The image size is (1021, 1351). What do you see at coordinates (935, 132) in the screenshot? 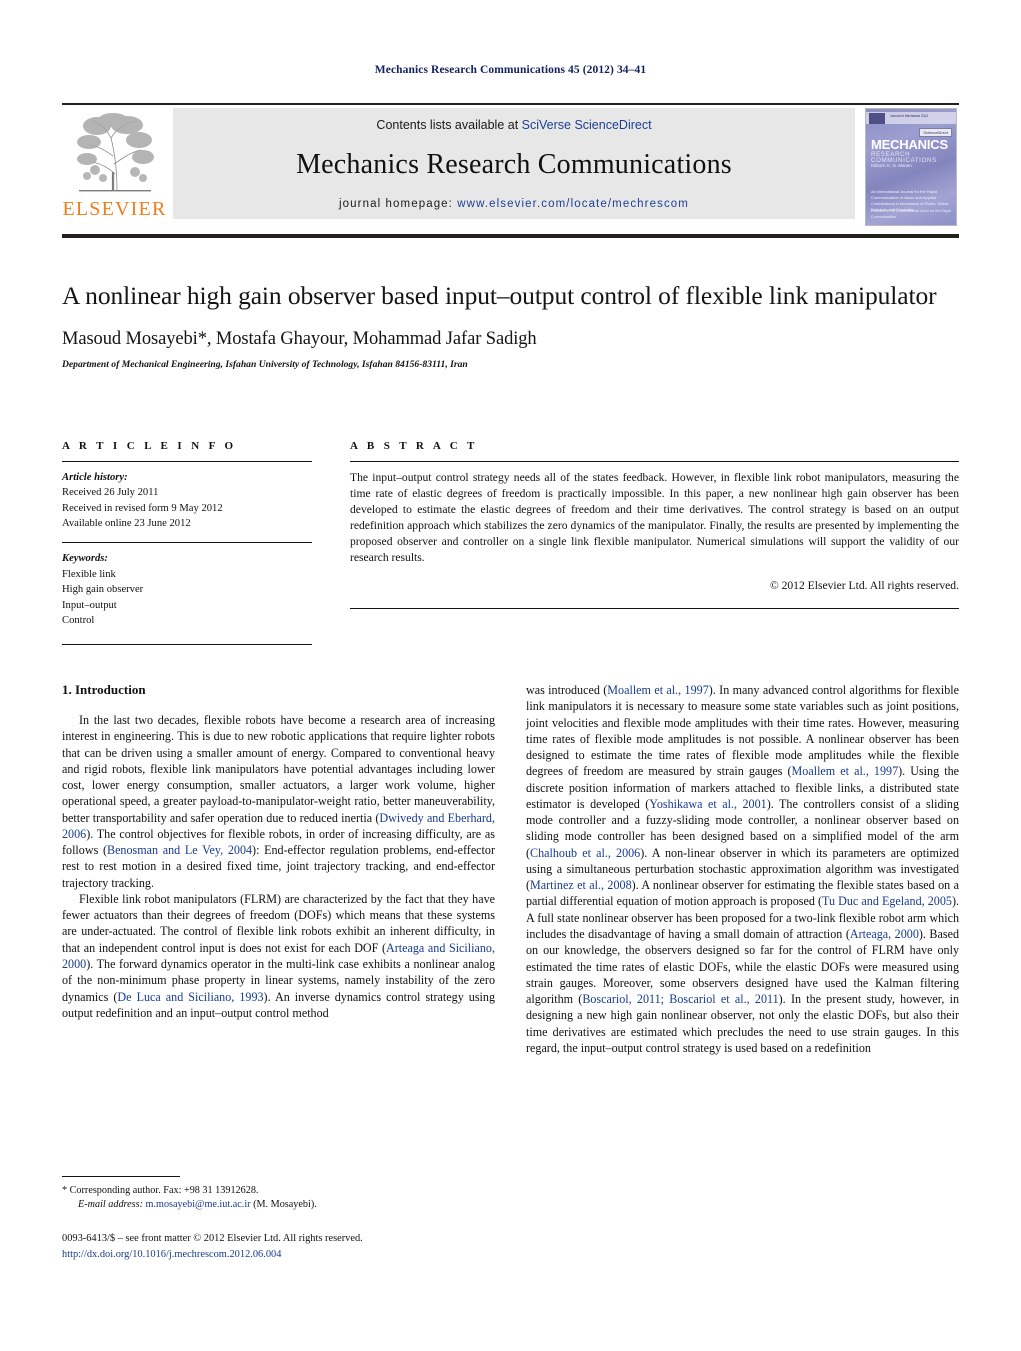
I see `cover-sciencedirect-badge: ScienceDirect` at bounding box center [935, 132].